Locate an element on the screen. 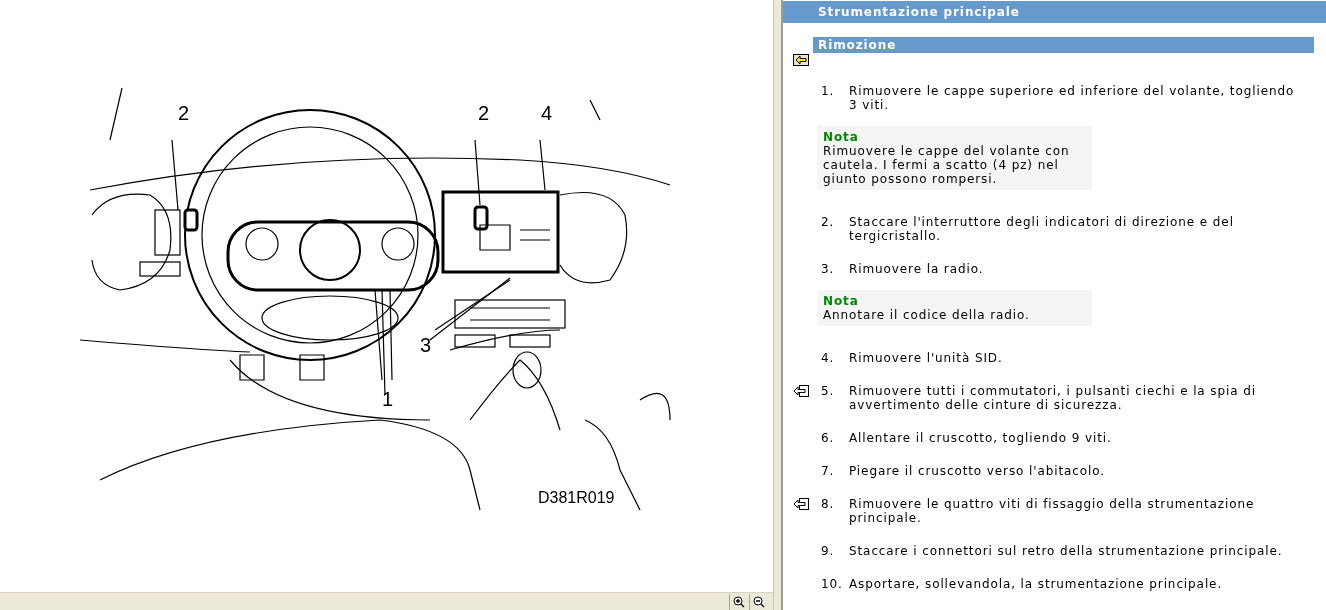  zoom-out-button is located at coordinates (758, 601).